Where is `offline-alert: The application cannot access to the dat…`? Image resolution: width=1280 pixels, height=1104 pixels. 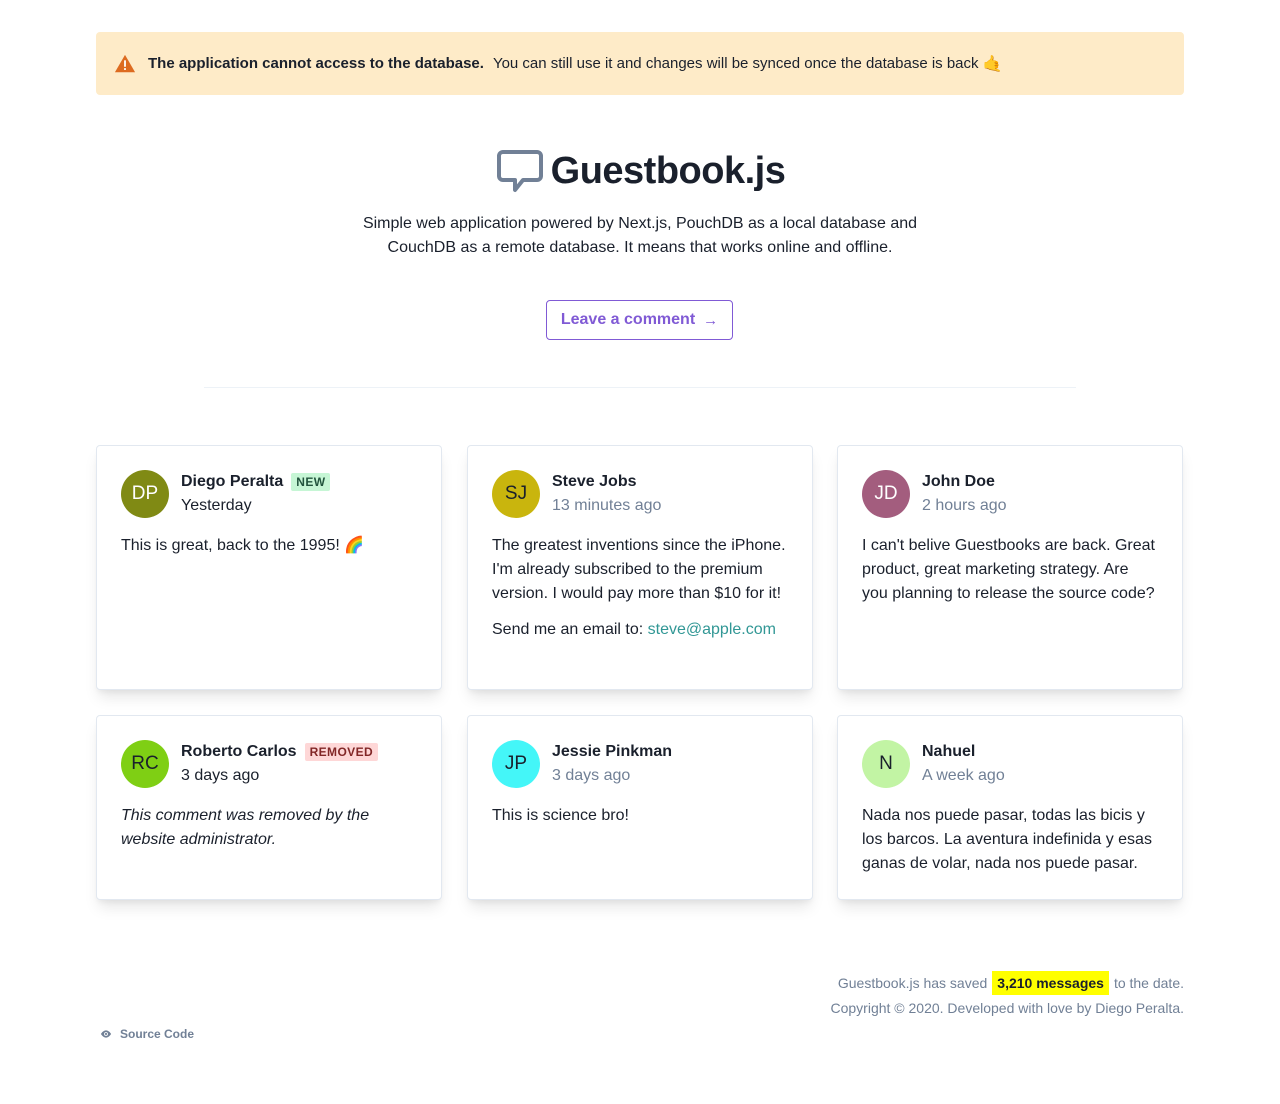
offline-alert: The application cannot access to the dat… is located at coordinates (640, 63).